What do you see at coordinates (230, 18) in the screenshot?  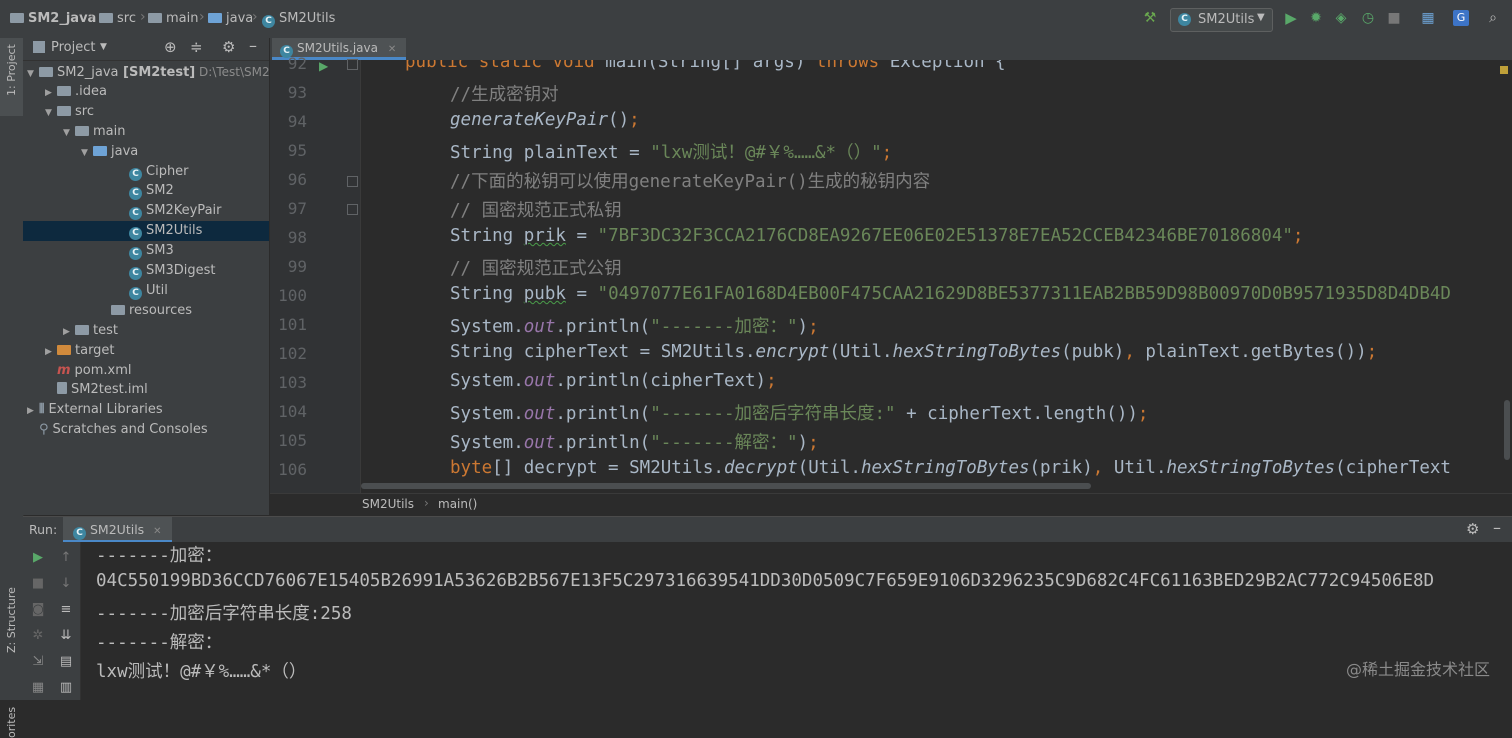 I see `breadcrumb-java: java` at bounding box center [230, 18].